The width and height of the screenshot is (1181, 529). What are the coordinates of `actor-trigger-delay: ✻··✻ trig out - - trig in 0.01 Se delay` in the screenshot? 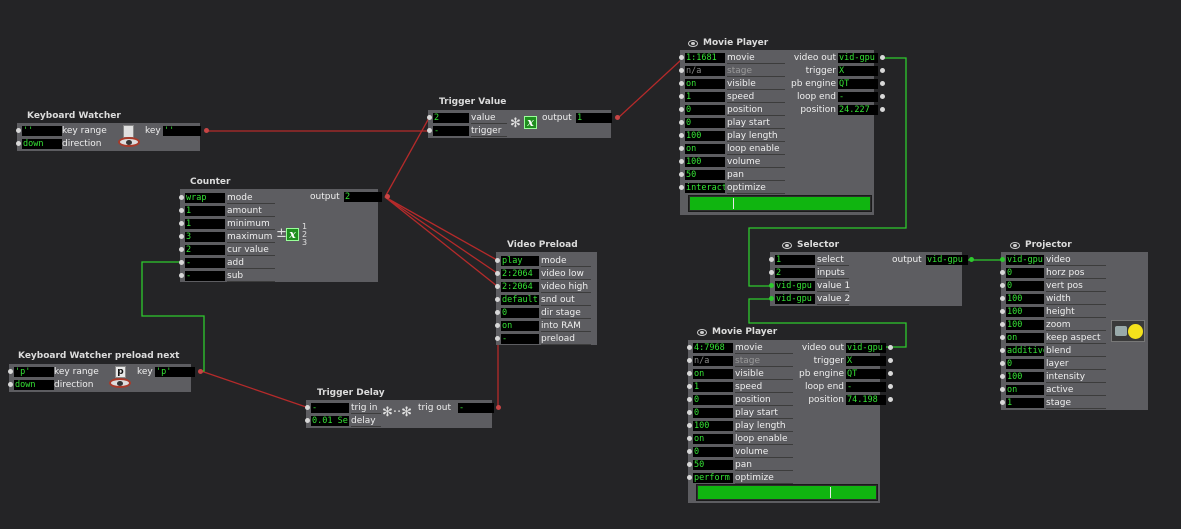 It's located at (403, 414).